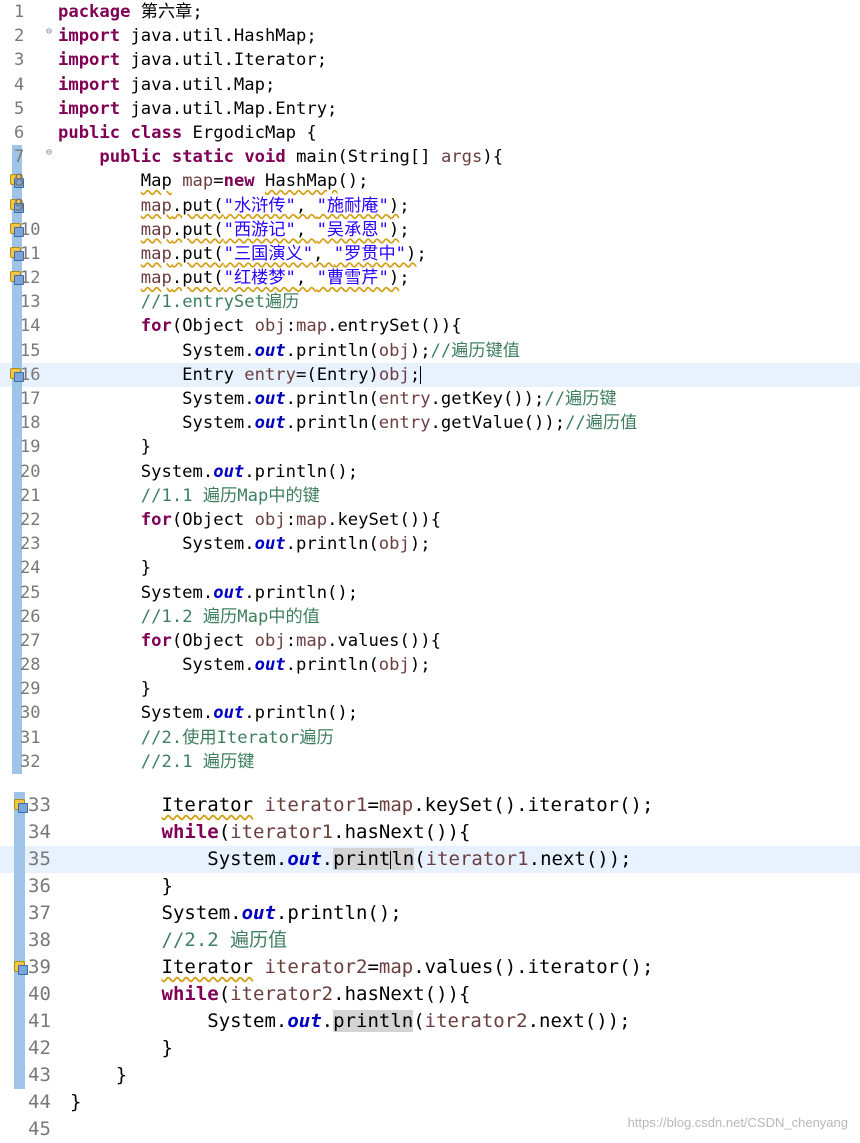 The image size is (860, 1143). What do you see at coordinates (430, 12) in the screenshot?
I see `code-line: 1 package 第六章;` at bounding box center [430, 12].